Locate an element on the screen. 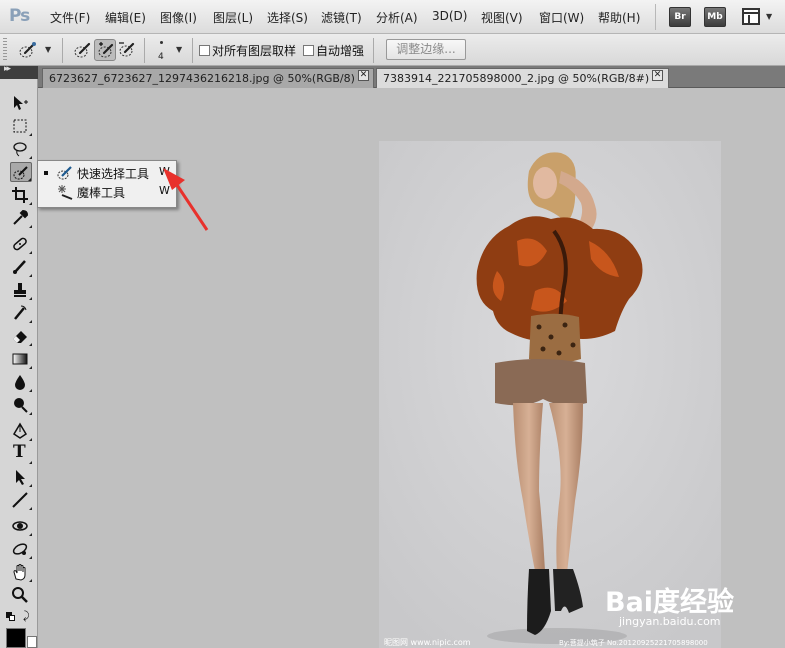 The height and width of the screenshot is (648, 785). zoom-tool is located at coordinates (21, 595).